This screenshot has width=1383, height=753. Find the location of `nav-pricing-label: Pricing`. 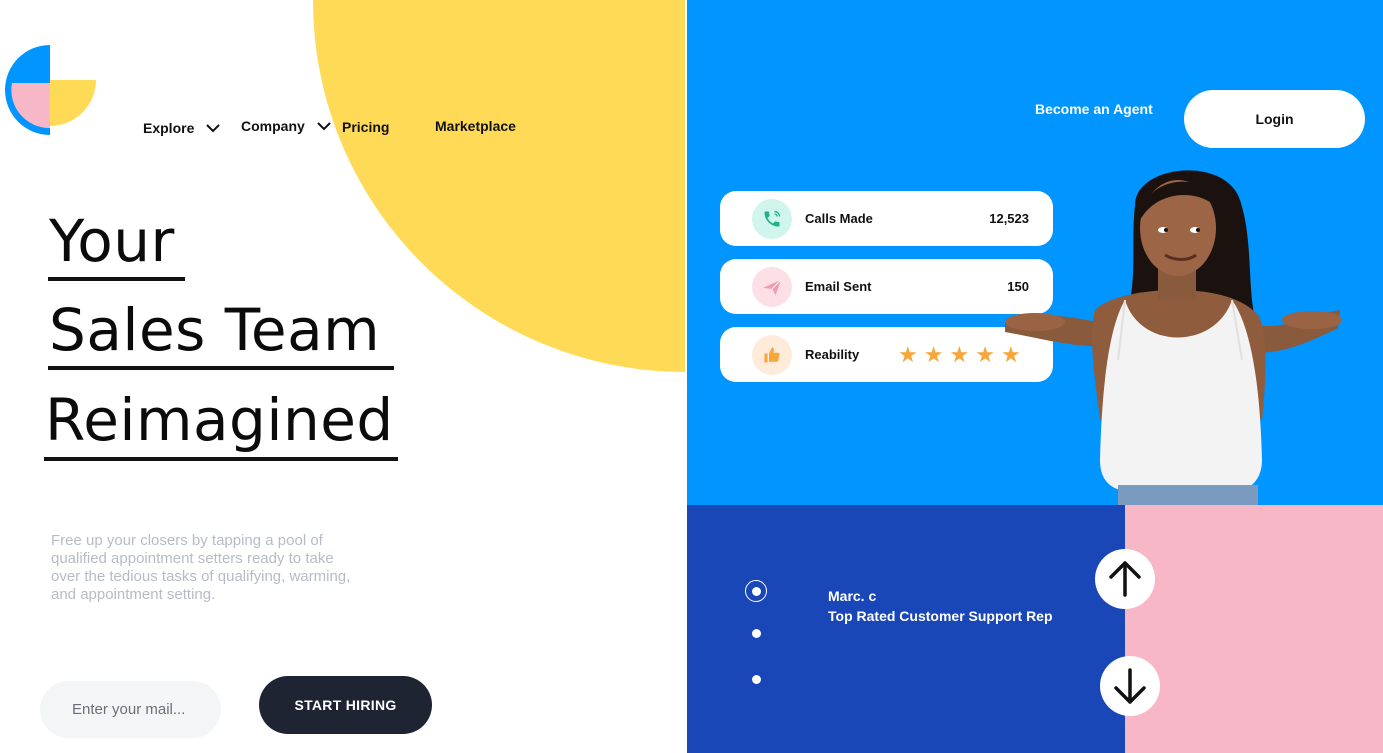

nav-pricing-label: Pricing is located at coordinates (366, 127).